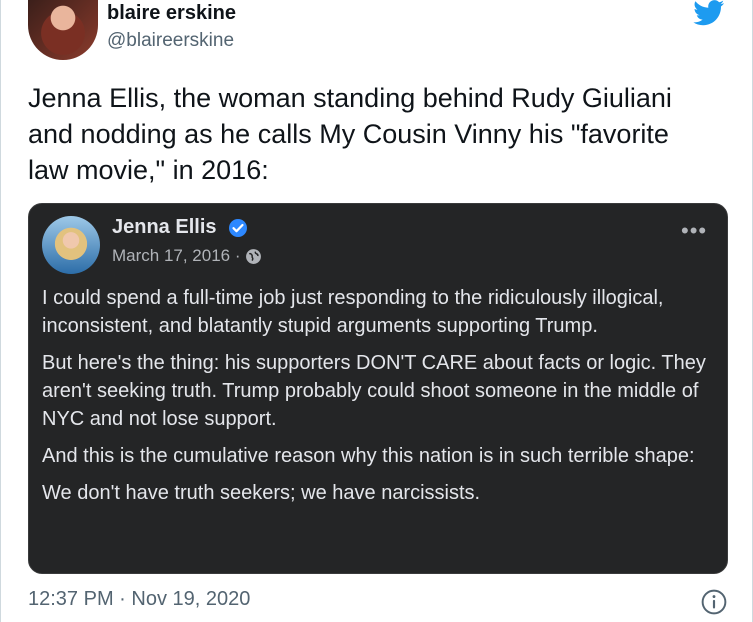 This screenshot has width=753, height=622. Describe the element at coordinates (253, 256) in the screenshot. I see `globe-icon` at that location.